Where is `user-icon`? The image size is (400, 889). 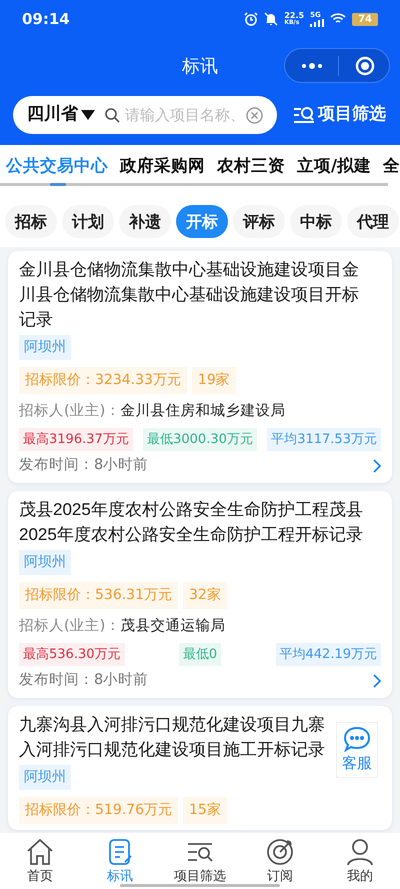 user-icon is located at coordinates (360, 852).